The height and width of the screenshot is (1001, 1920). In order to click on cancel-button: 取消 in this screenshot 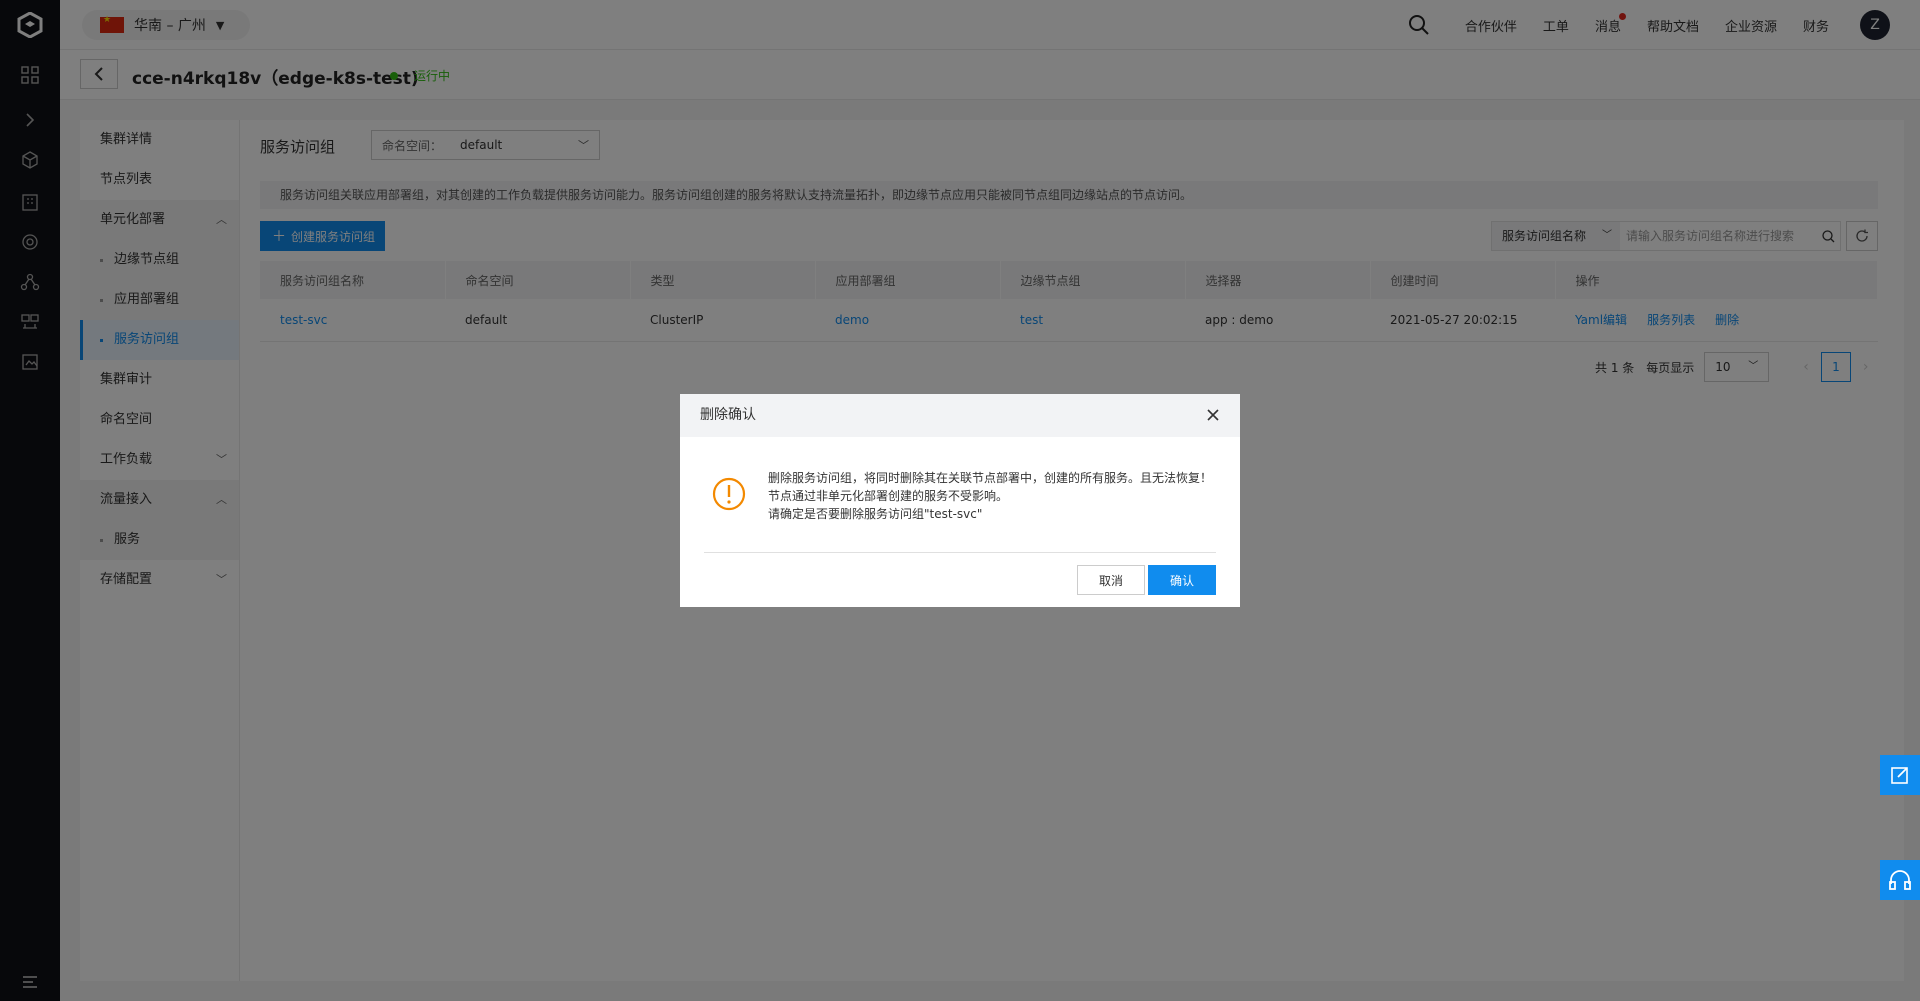, I will do `click(1111, 580)`.